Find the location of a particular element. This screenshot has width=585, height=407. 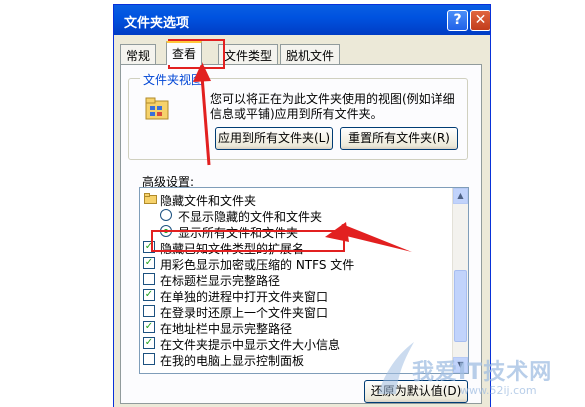

vertical-scrollbar: ▲ ▼ is located at coordinates (460, 280).